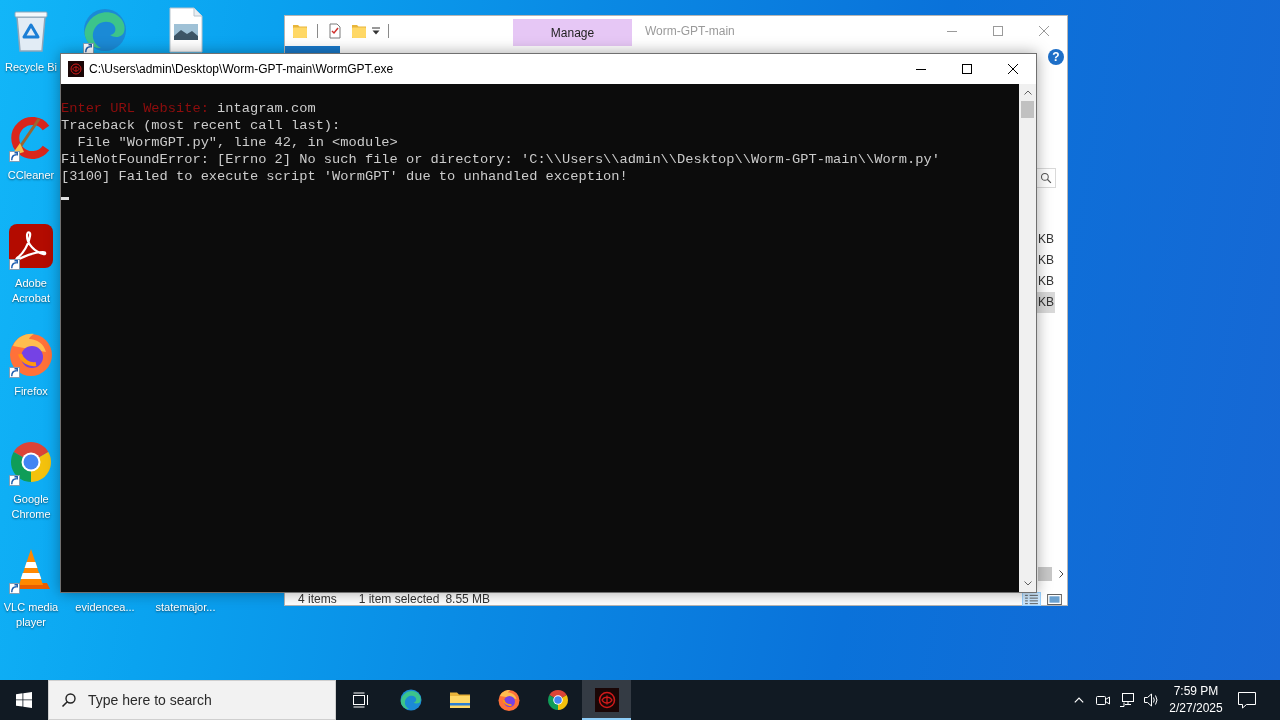  Describe the element at coordinates (31, 246) in the screenshot. I see `swoosh-tile-icon` at that location.